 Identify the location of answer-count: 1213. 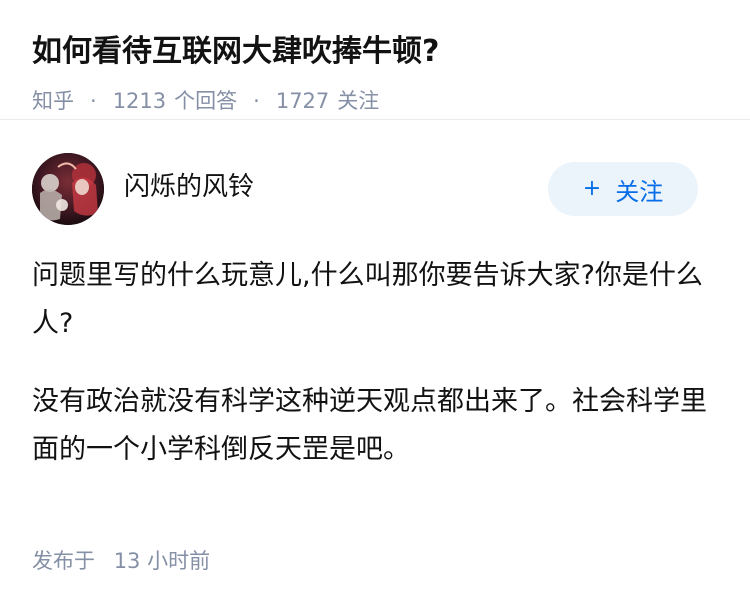
(139, 101).